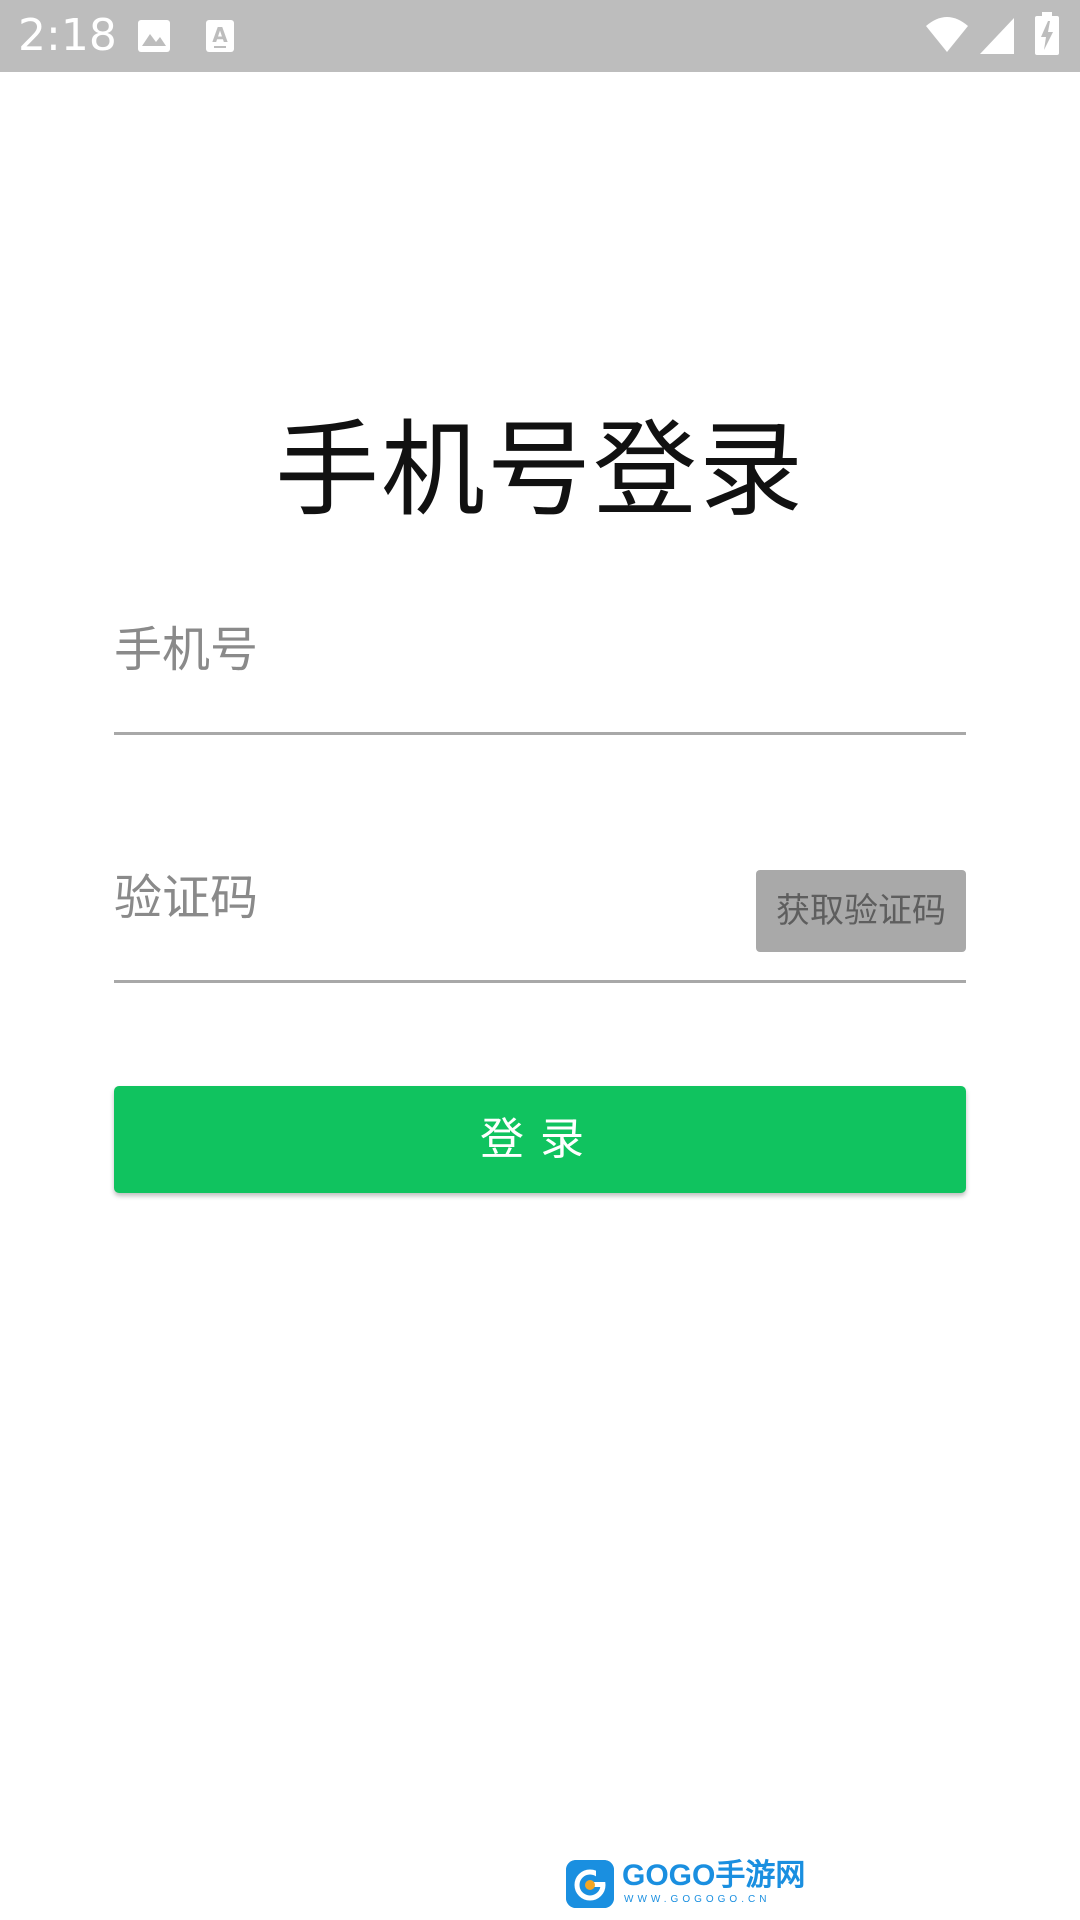 The height and width of the screenshot is (1920, 1080). What do you see at coordinates (997, 38) in the screenshot?
I see `signal-icon` at bounding box center [997, 38].